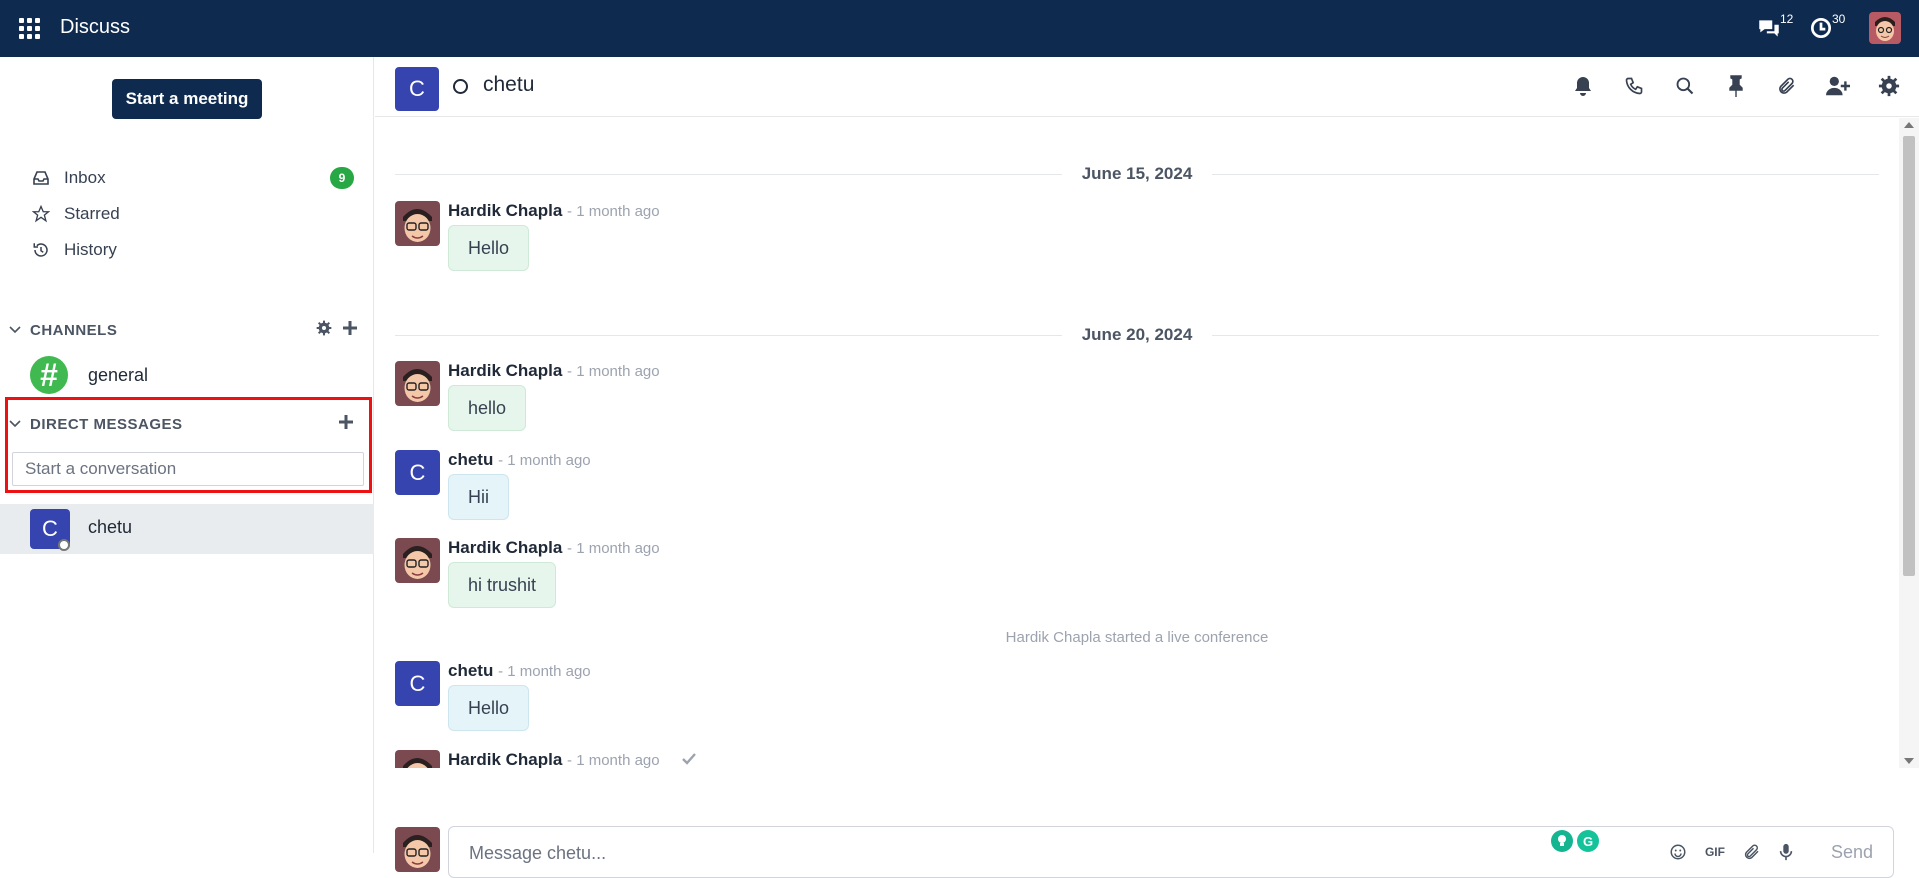 The width and height of the screenshot is (1919, 878). Describe the element at coordinates (110, 527) in the screenshot. I see `dm-name: chetu` at that location.